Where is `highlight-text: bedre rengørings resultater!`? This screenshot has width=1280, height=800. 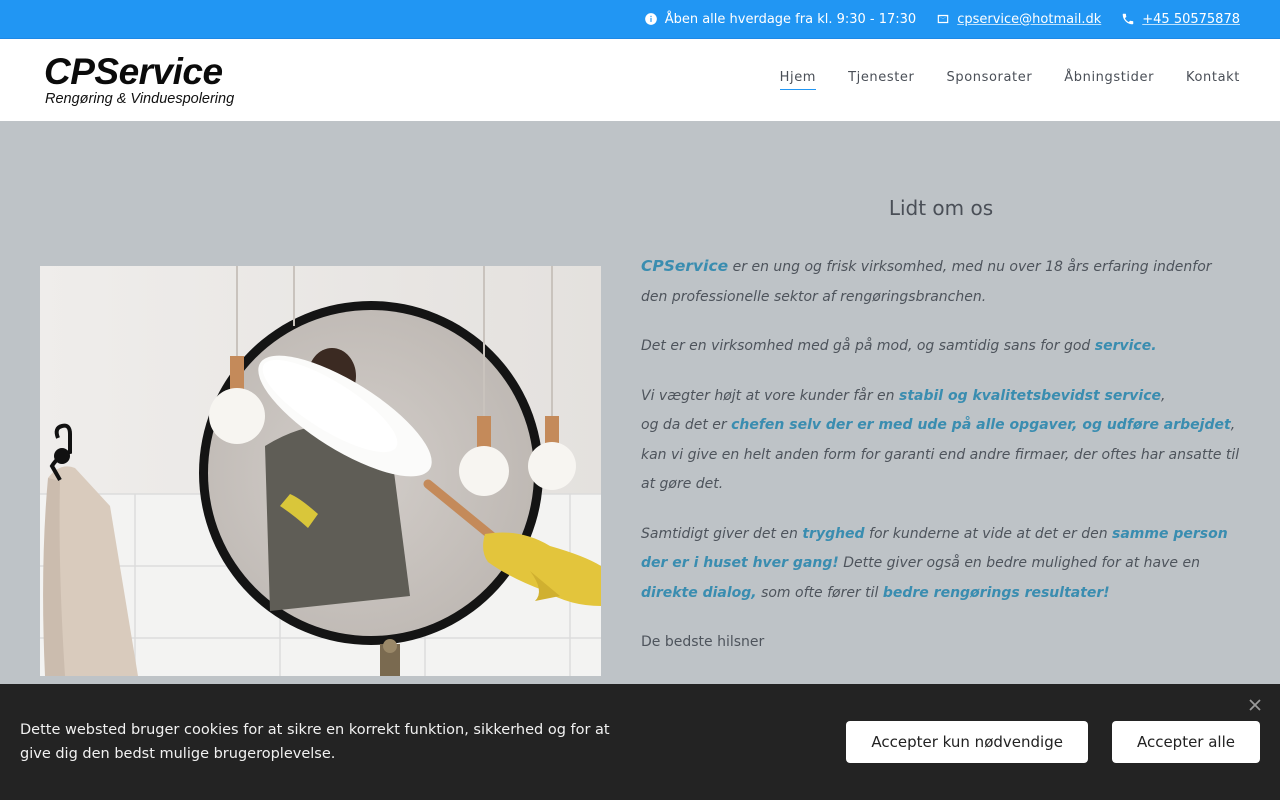
highlight-text: bedre rengørings resultater! is located at coordinates (996, 592).